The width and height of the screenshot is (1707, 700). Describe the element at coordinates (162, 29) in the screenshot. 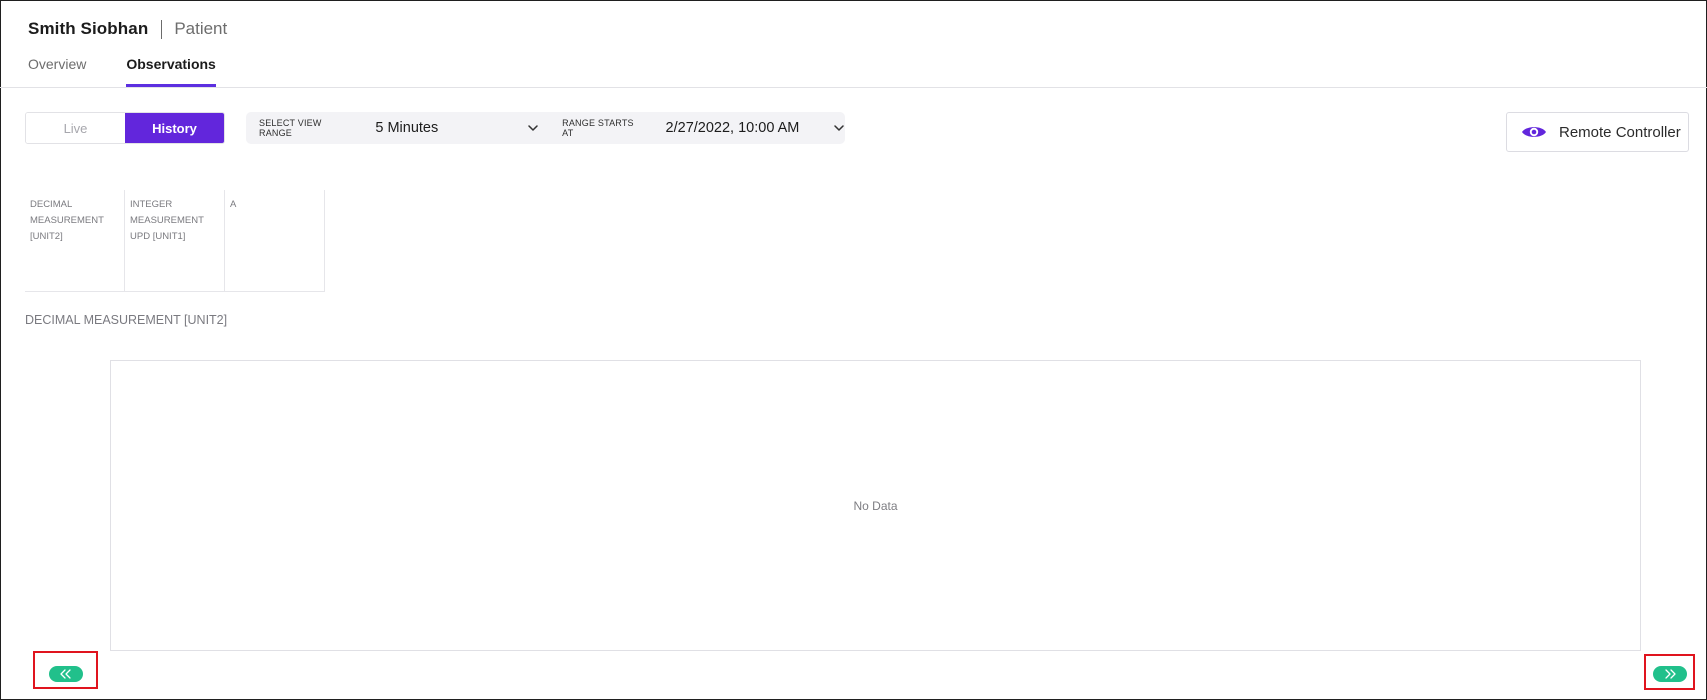

I see `title-divider` at that location.